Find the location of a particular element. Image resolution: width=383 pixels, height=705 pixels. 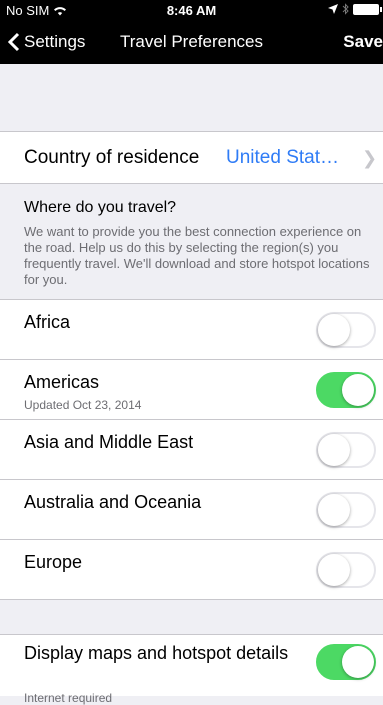

region-toggle-americas is located at coordinates (346, 390).